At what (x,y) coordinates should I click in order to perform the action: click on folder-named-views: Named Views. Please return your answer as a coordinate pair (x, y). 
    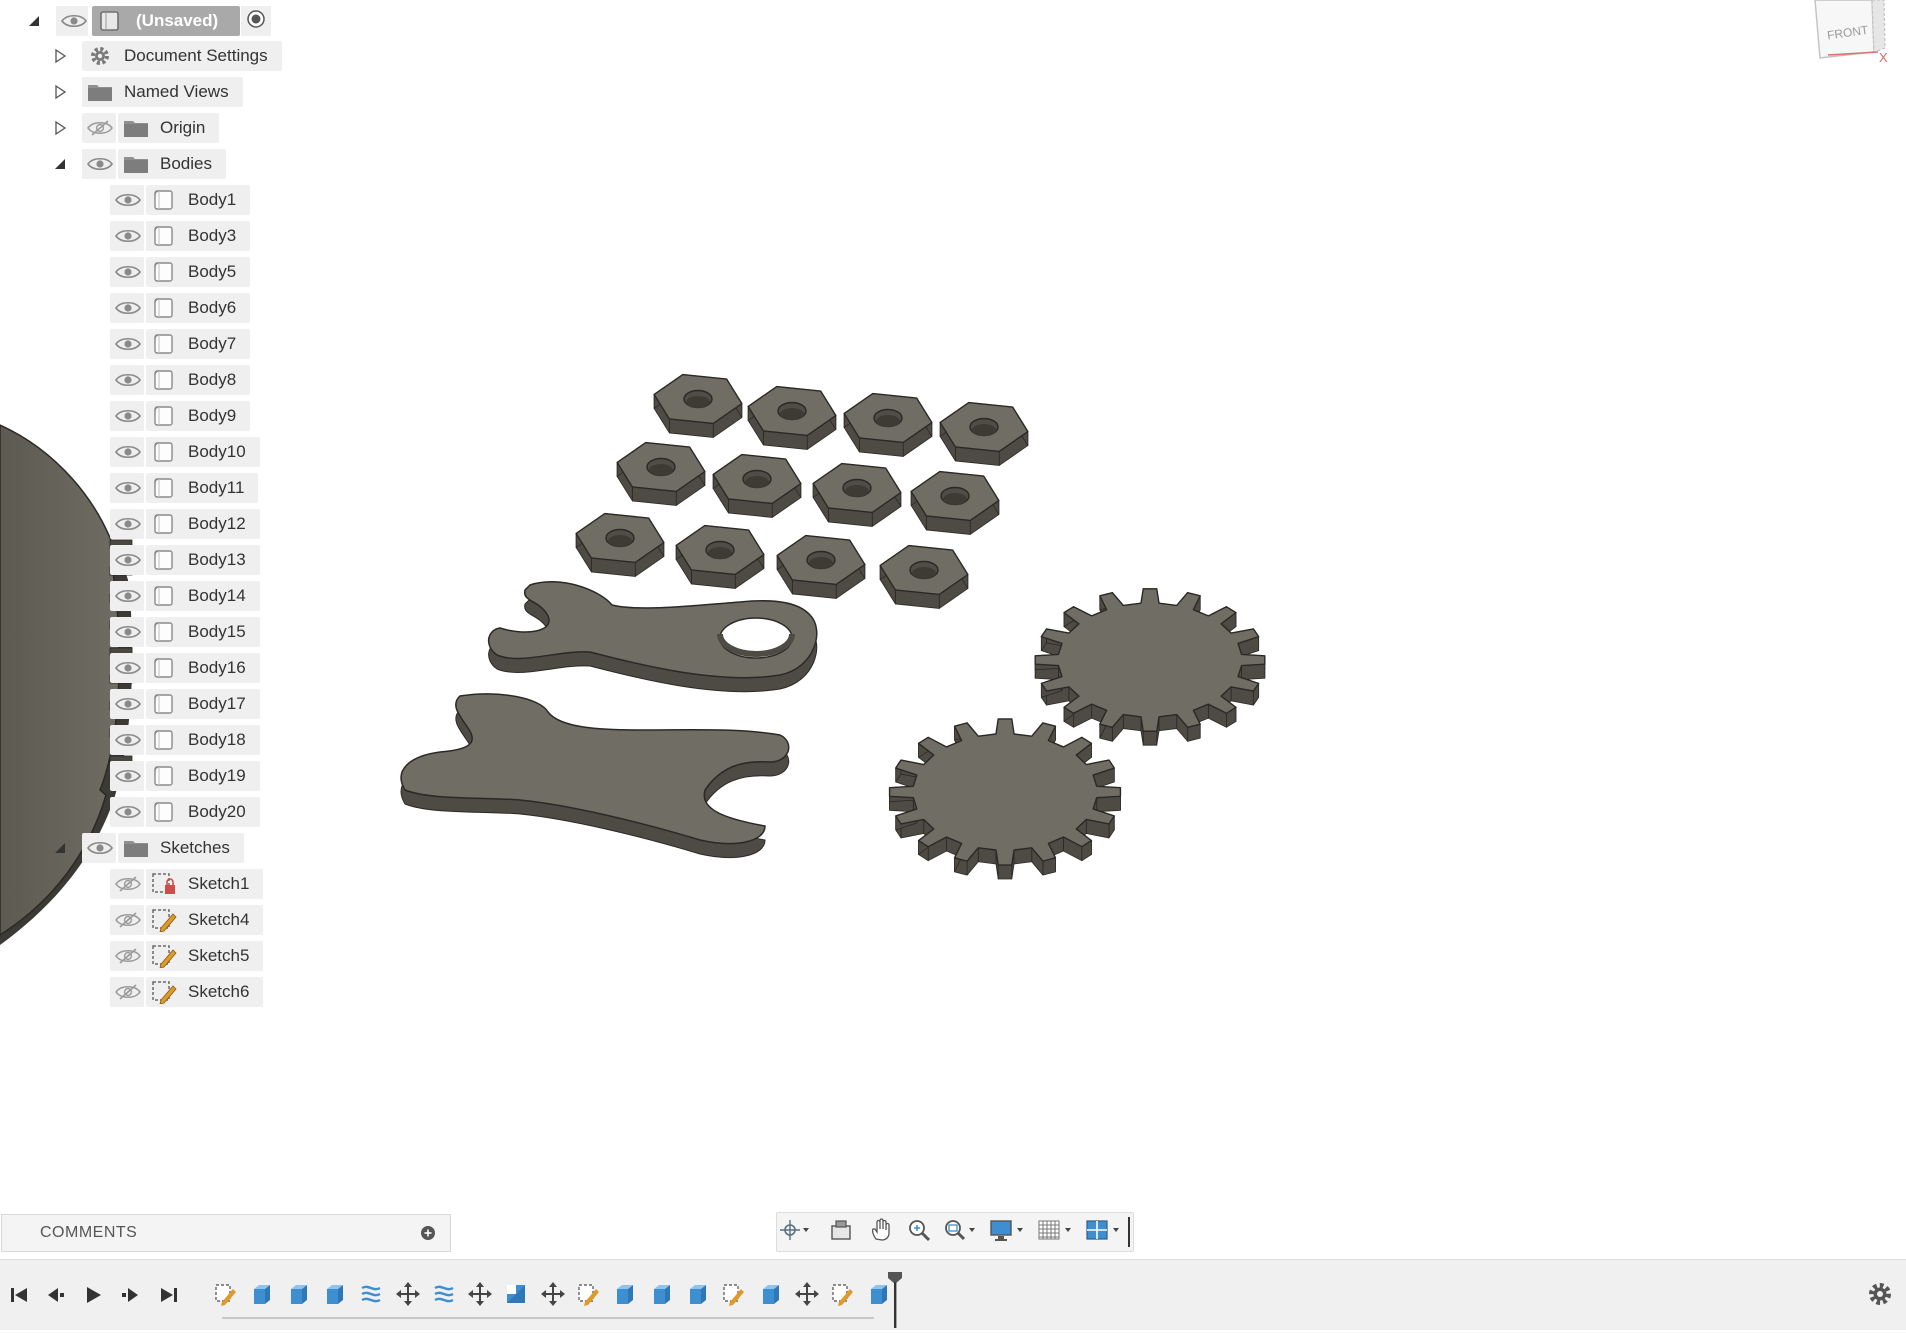
    Looking at the image, I should click on (162, 92).